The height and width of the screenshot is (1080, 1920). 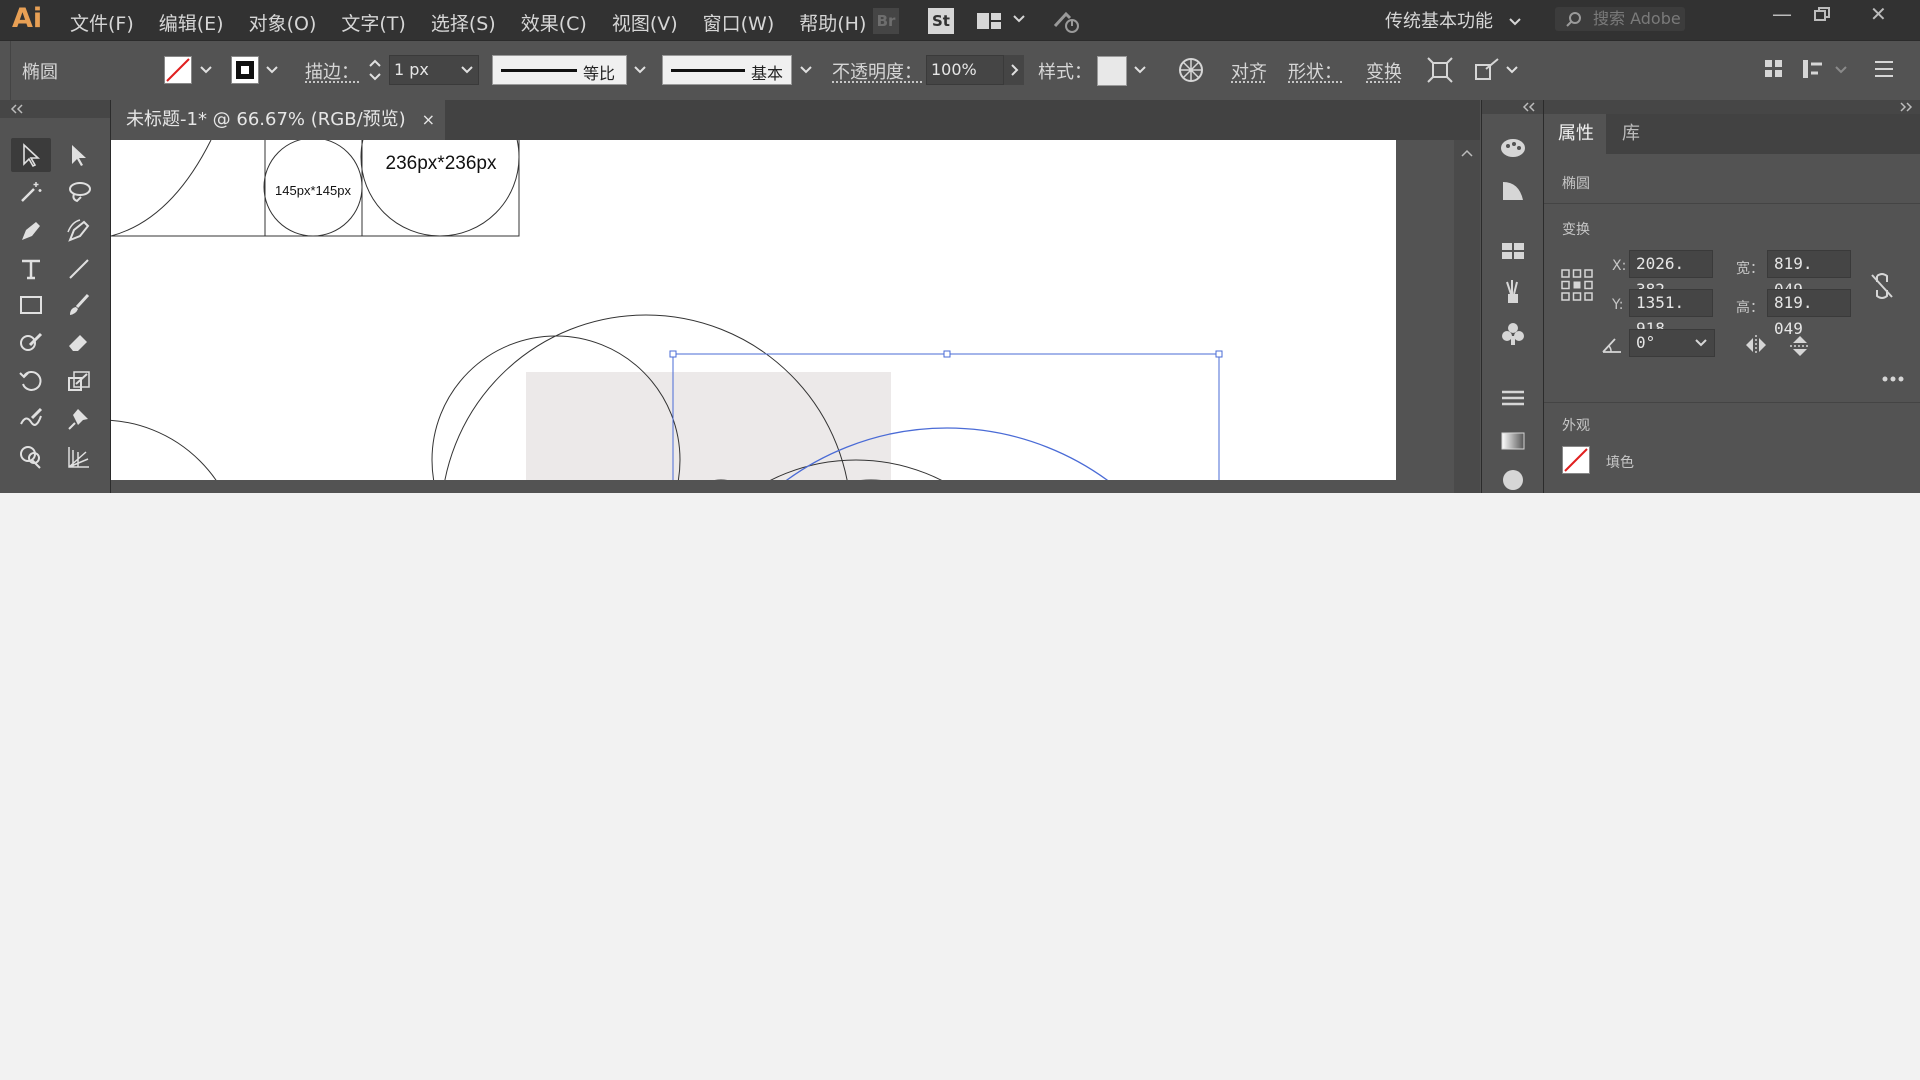 What do you see at coordinates (991, 21) in the screenshot?
I see `arrange-documents-icon` at bounding box center [991, 21].